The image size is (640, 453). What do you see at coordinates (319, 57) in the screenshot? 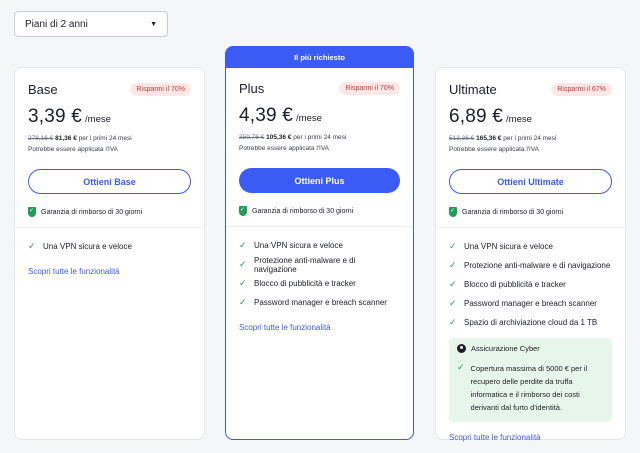
I see `most-popular-ribbon: Il più richiesto` at bounding box center [319, 57].